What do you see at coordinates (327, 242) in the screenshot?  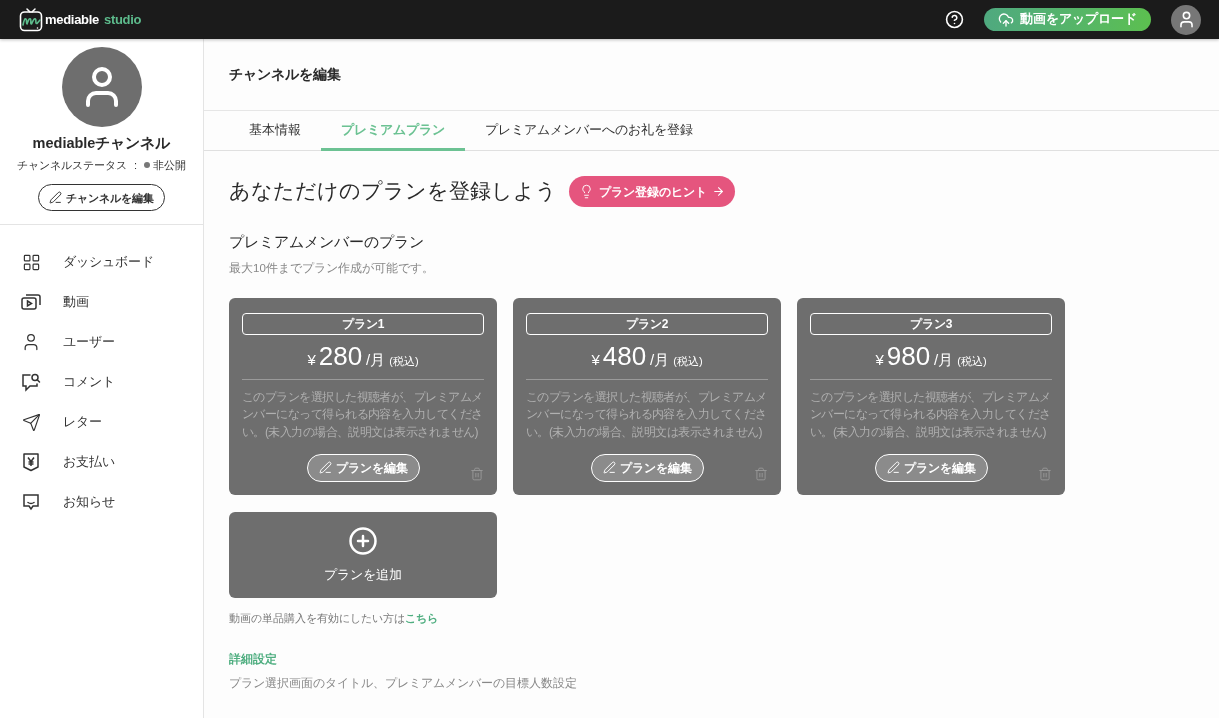 I see `section-title: プレミアムメンバーのプラン` at bounding box center [327, 242].